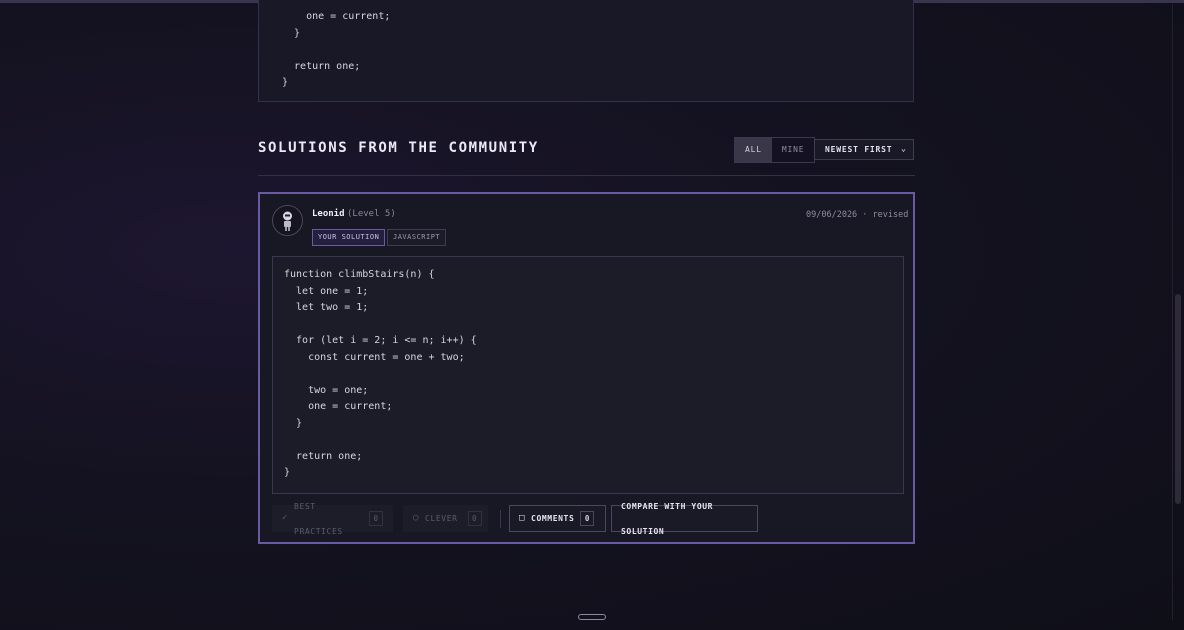 Image resolution: width=1184 pixels, height=630 pixels. I want to click on chevron-down-icon: ⌄, so click(903, 149).